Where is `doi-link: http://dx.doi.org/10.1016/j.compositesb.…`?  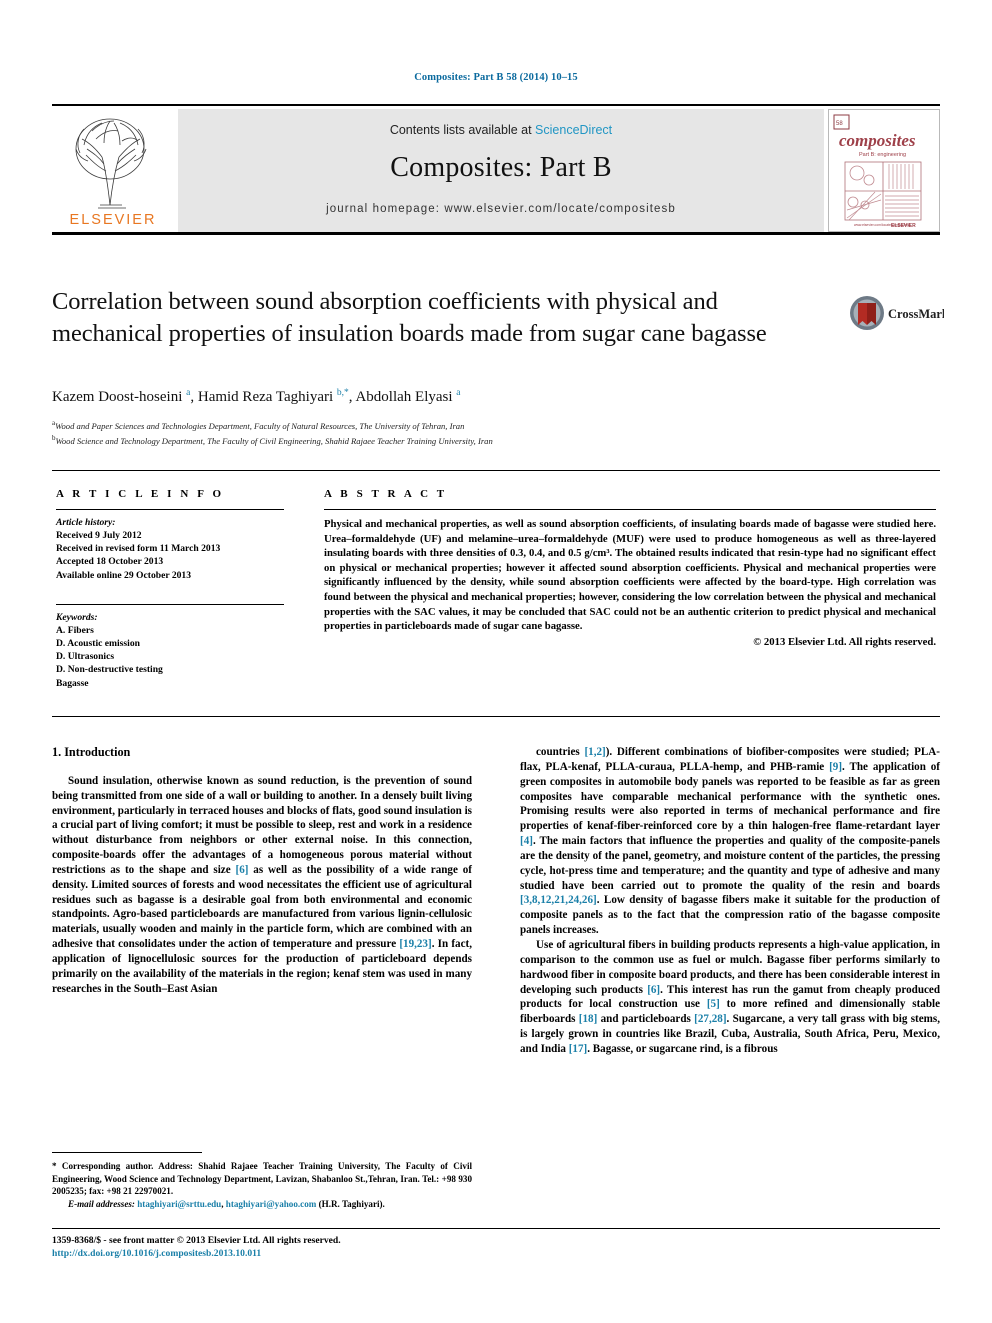 doi-link: http://dx.doi.org/10.1016/j.compositesb.… is located at coordinates (332, 1253).